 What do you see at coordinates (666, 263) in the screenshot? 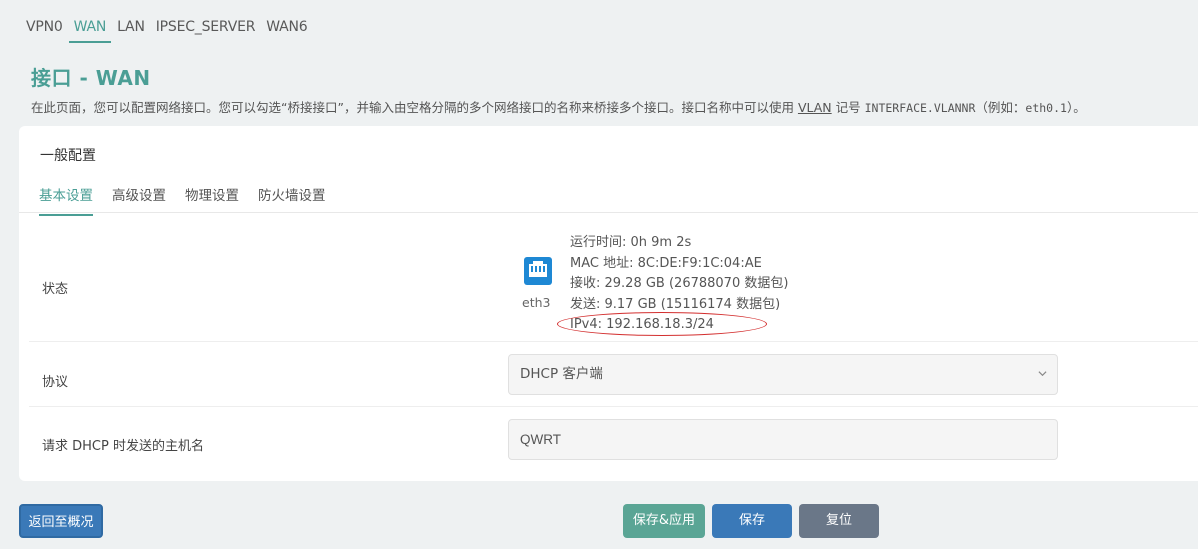
I see `mac-text: MAC 地址: 8C:DE:F9:1C:04:AE` at bounding box center [666, 263].